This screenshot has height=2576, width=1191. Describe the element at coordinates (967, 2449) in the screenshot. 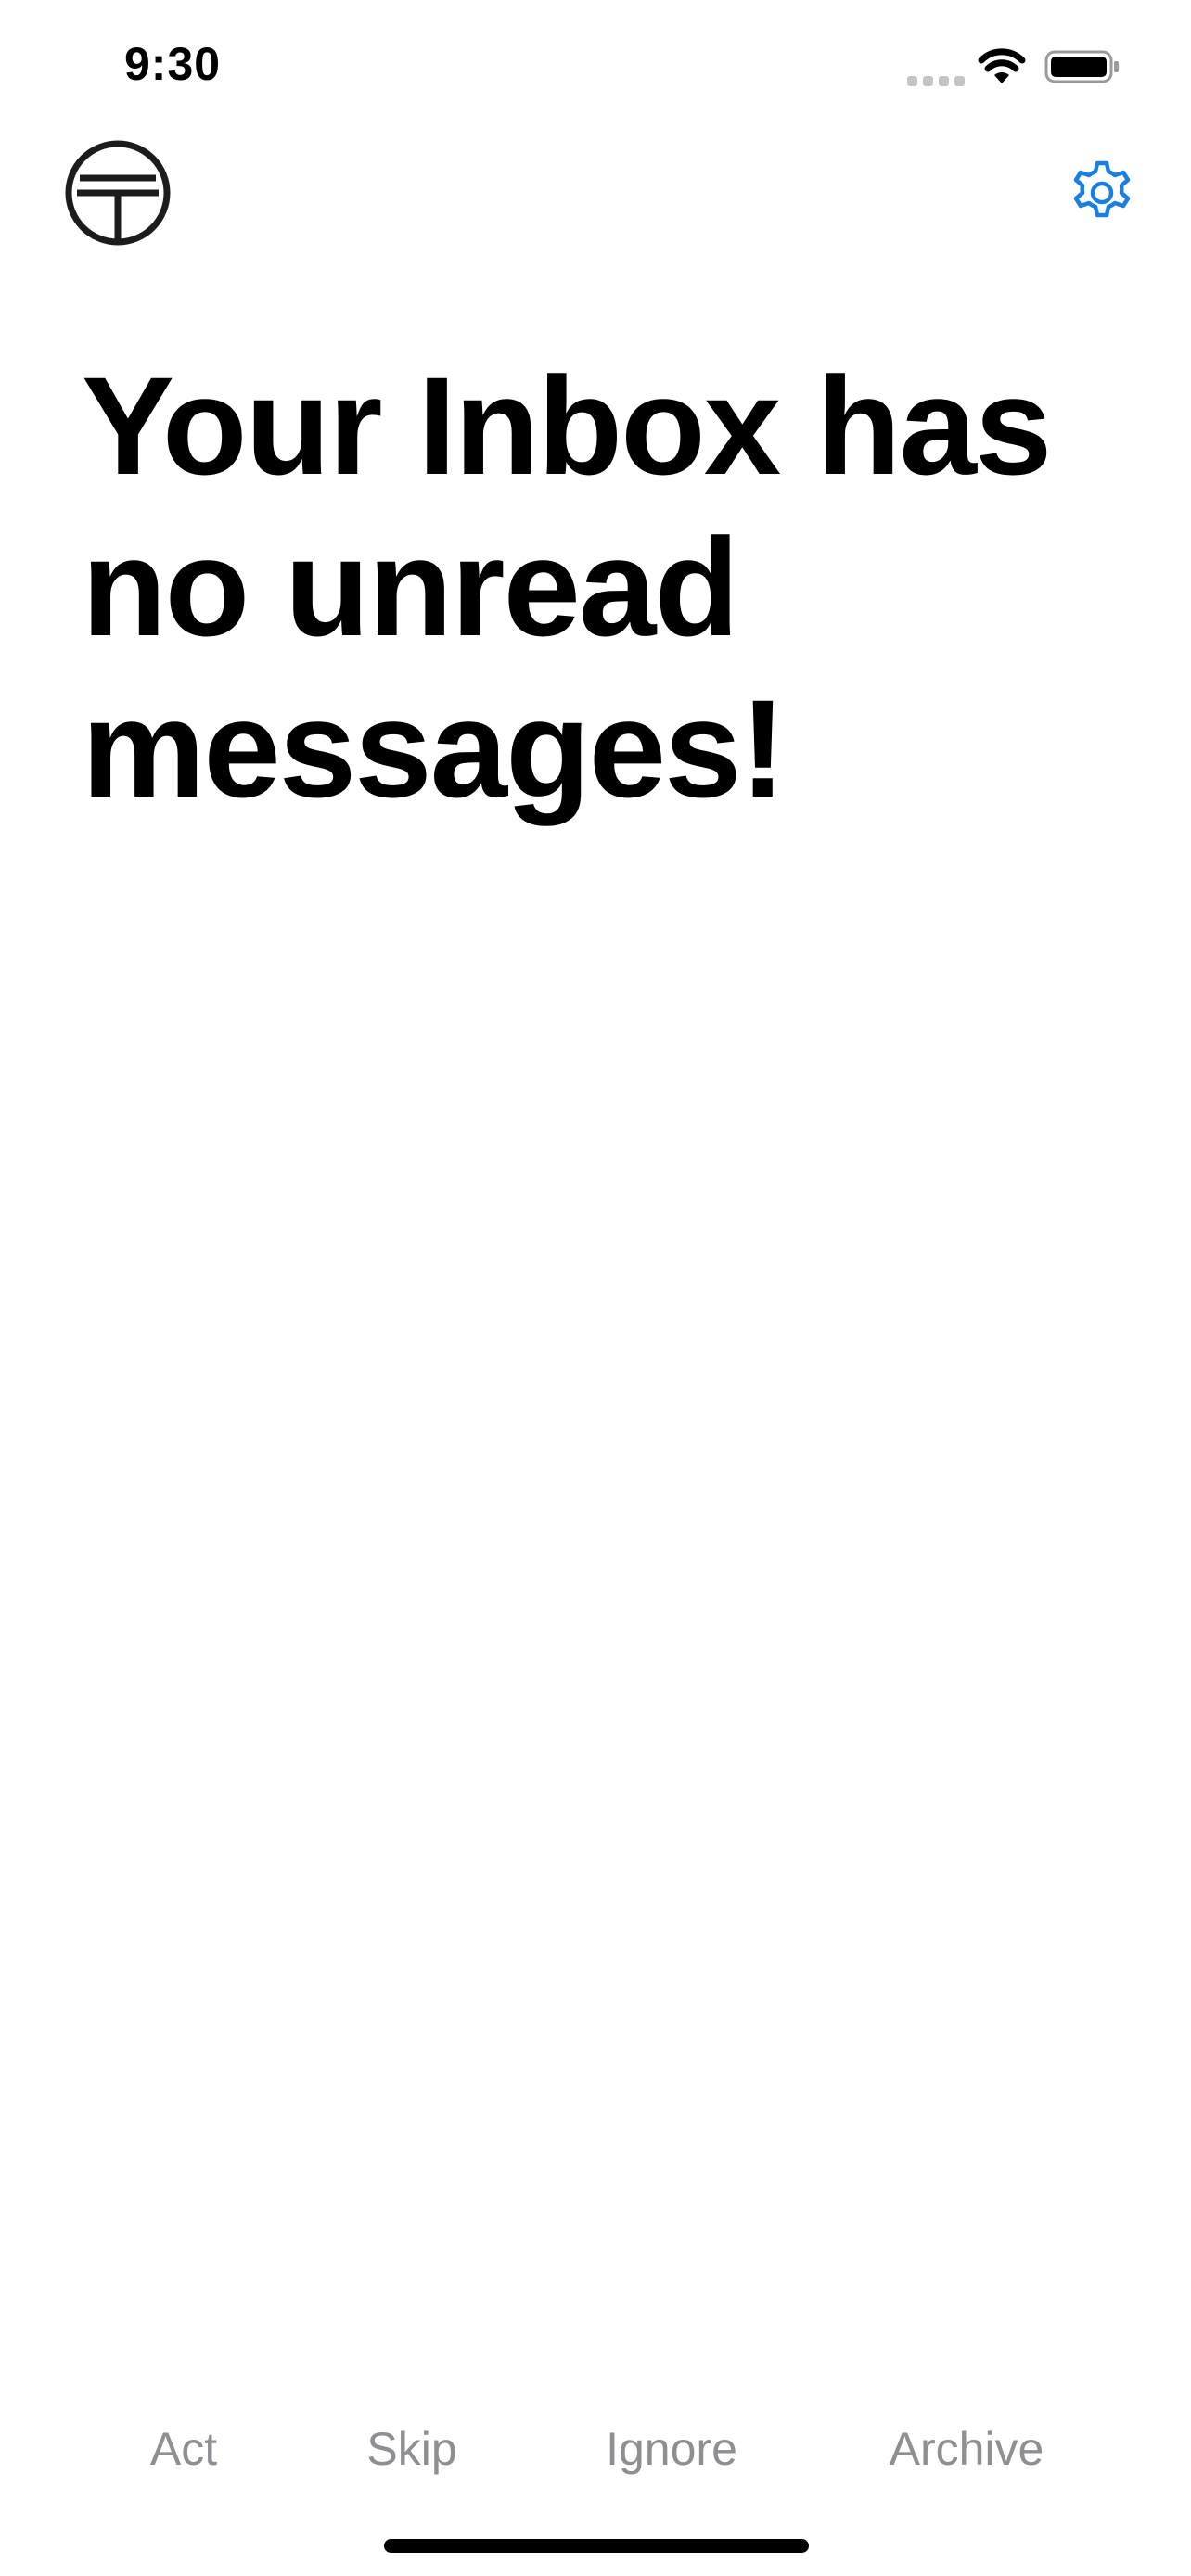

I see `archive-button: Archive` at that location.